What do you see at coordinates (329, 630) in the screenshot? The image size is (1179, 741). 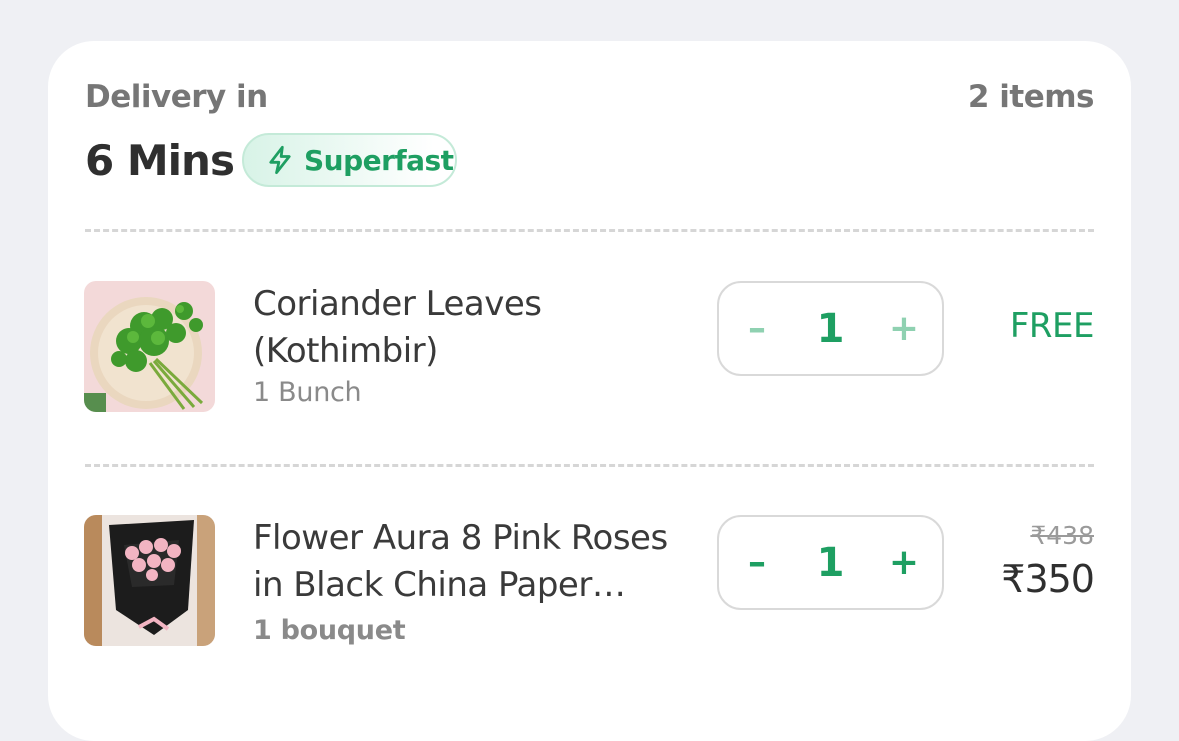 I see `product-unit: 1 bouquet` at bounding box center [329, 630].